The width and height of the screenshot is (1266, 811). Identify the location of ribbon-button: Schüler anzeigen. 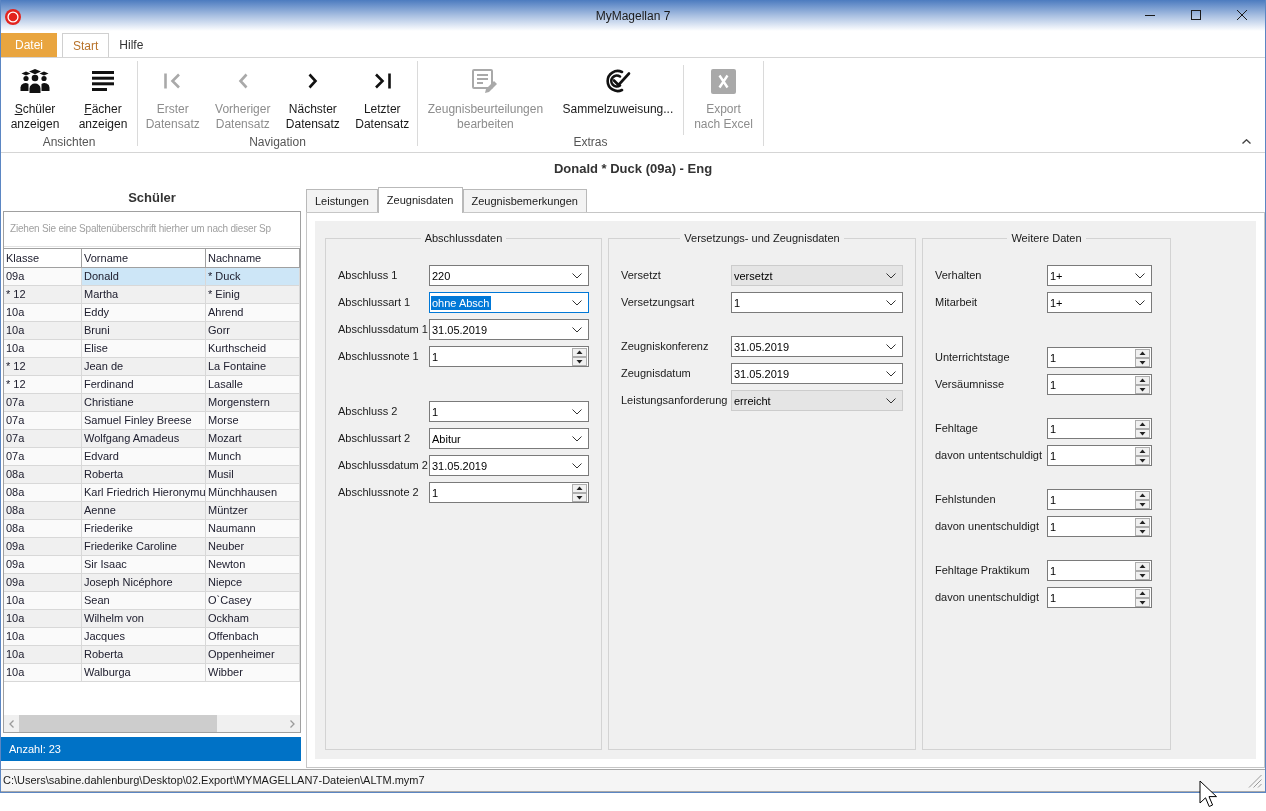
(35, 100).